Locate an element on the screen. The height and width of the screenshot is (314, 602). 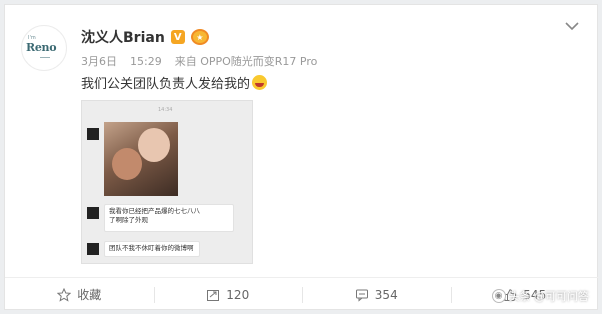
chevron-down-icon is located at coordinates (572, 26).